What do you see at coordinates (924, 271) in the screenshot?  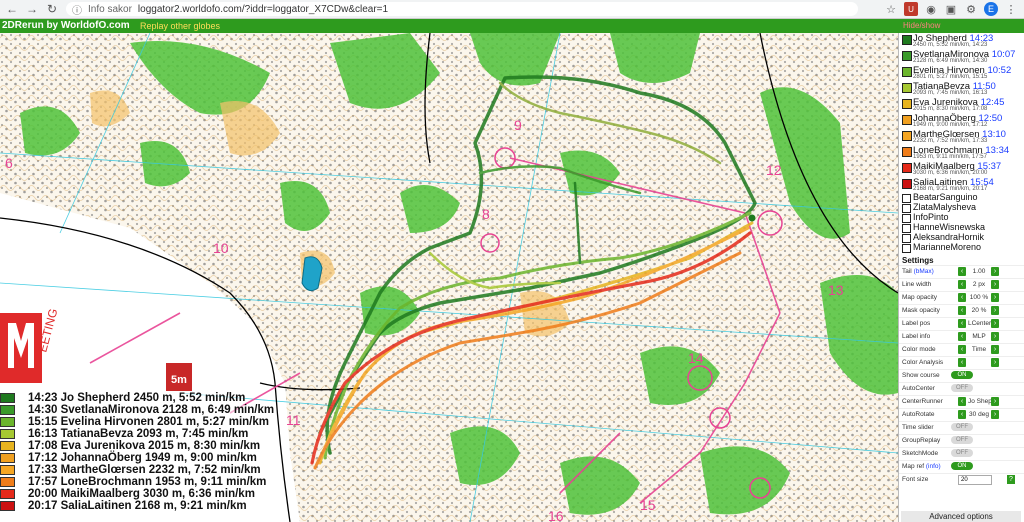 I see `tail-max-link: (bMax)` at bounding box center [924, 271].